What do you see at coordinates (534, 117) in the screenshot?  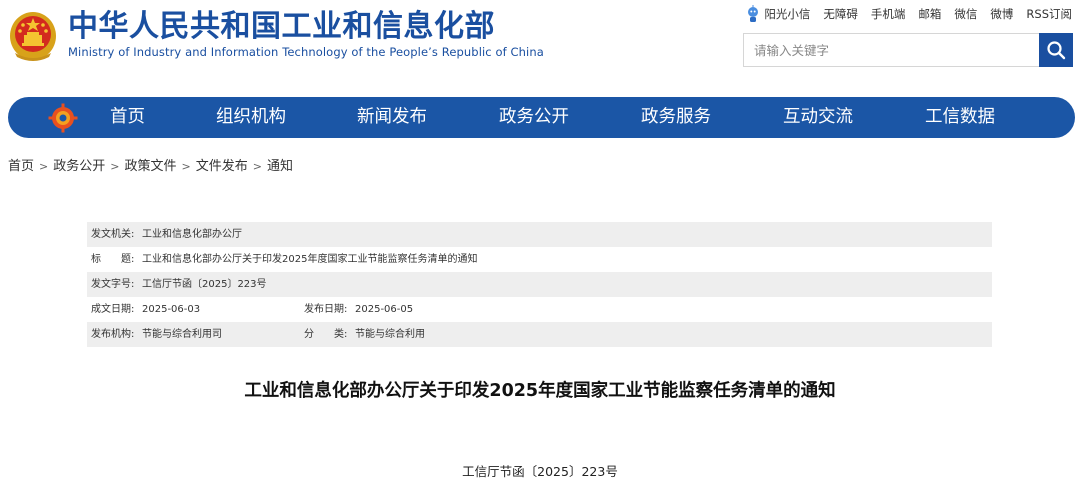 I see `nav-item-government-affairs: 政务公开` at bounding box center [534, 117].